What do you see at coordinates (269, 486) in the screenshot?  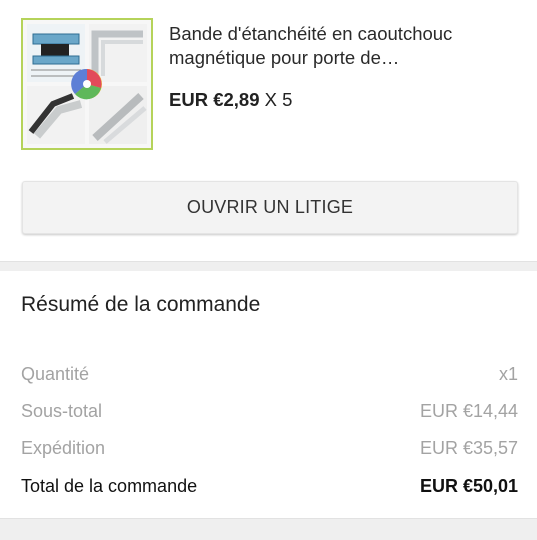 I see `summary-row-total: Total de la commande EUR €50,01` at bounding box center [269, 486].